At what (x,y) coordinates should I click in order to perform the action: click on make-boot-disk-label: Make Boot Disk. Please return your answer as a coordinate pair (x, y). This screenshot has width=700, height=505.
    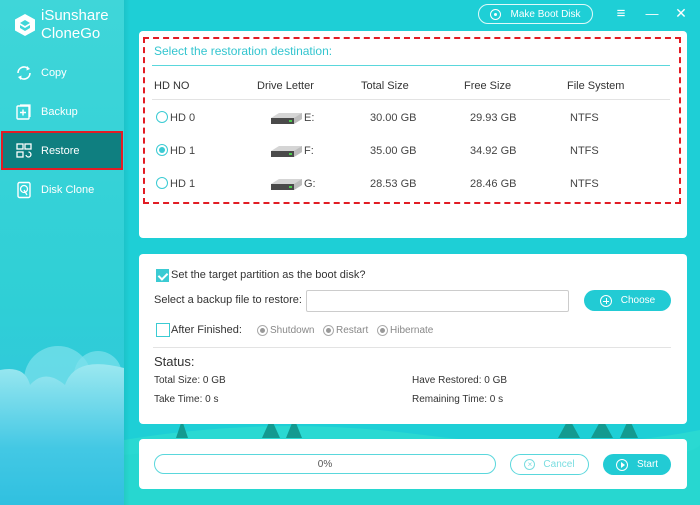
    Looking at the image, I should click on (545, 14).